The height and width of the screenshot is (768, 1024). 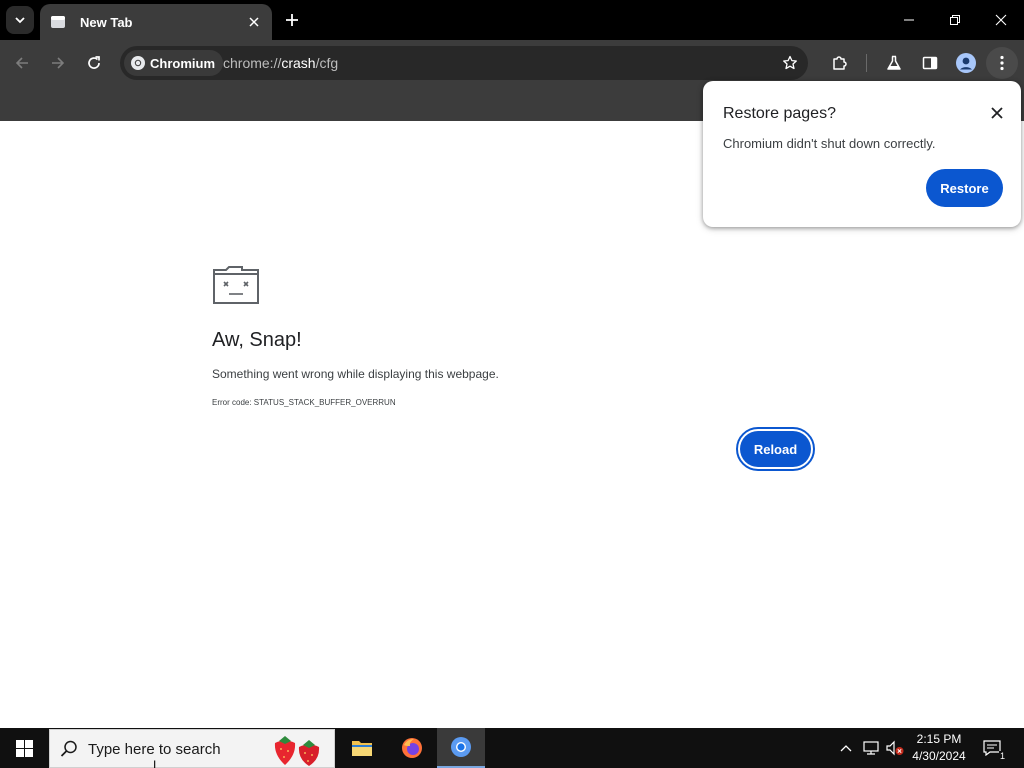 What do you see at coordinates (992, 748) in the screenshot?
I see `notification-center-button: 1` at bounding box center [992, 748].